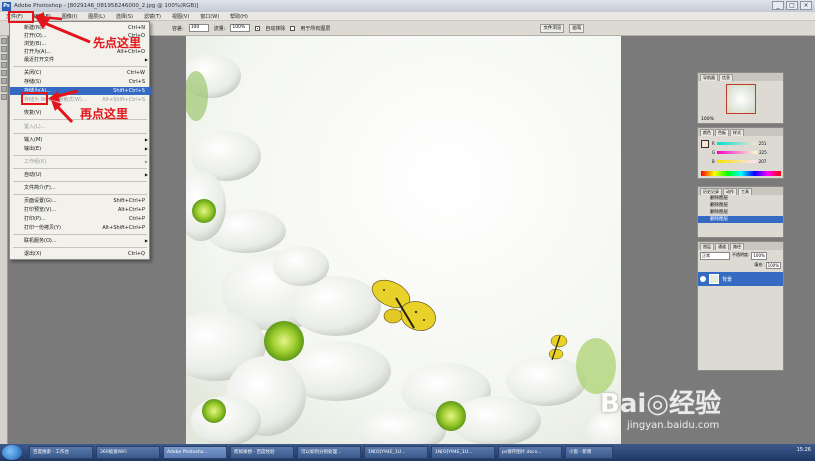 The width and height of the screenshot is (815, 461). Describe the element at coordinates (707, 132) in the screenshot. I see `color-tab: 颜色` at that location.